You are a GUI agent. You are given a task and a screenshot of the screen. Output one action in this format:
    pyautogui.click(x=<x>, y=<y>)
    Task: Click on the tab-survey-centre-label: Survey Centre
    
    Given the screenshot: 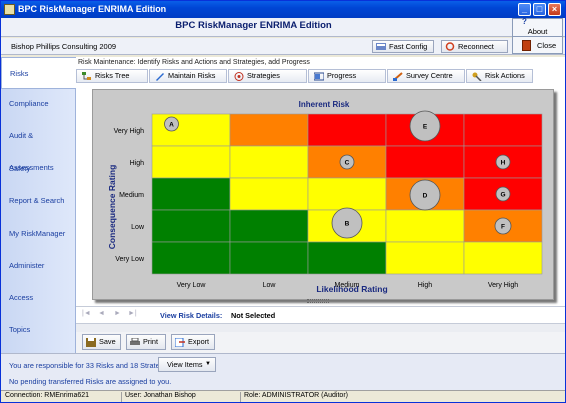 What is the action you would take?
    pyautogui.click(x=429, y=75)
    